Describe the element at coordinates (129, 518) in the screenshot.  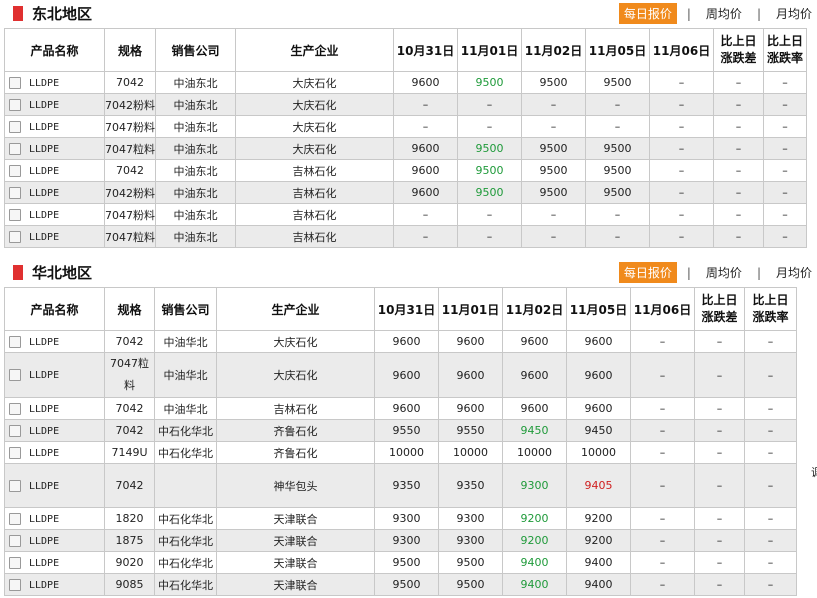
I see `spec-cell: 1820` at that location.